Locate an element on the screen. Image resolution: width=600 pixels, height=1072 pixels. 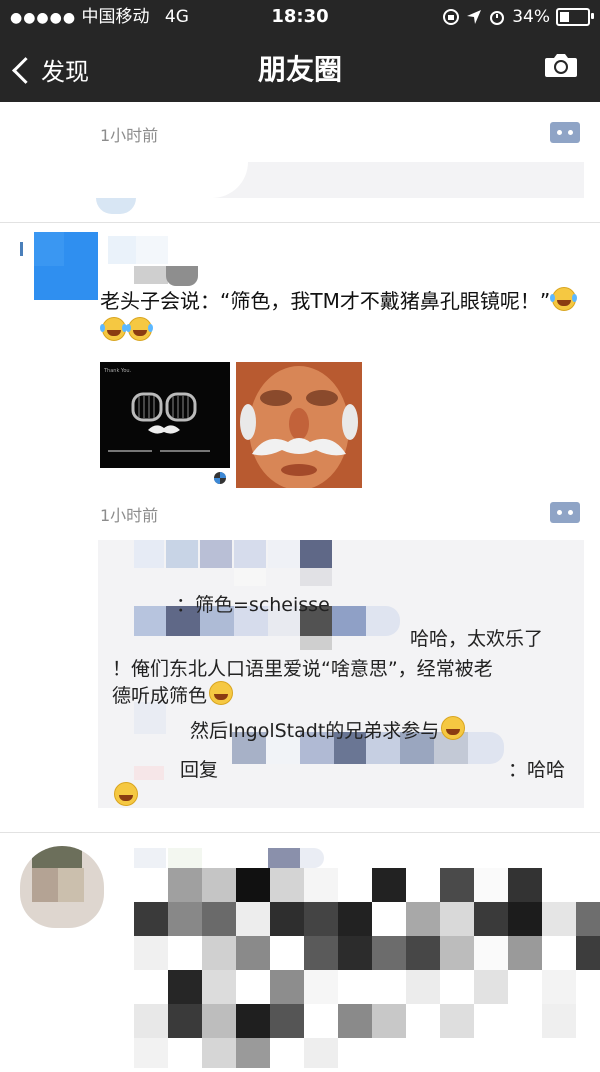
post-text-content: 老头子会说：“筛色，我TM才不戴猪鼻孔眼镜呢！” is located at coordinates (325, 301).